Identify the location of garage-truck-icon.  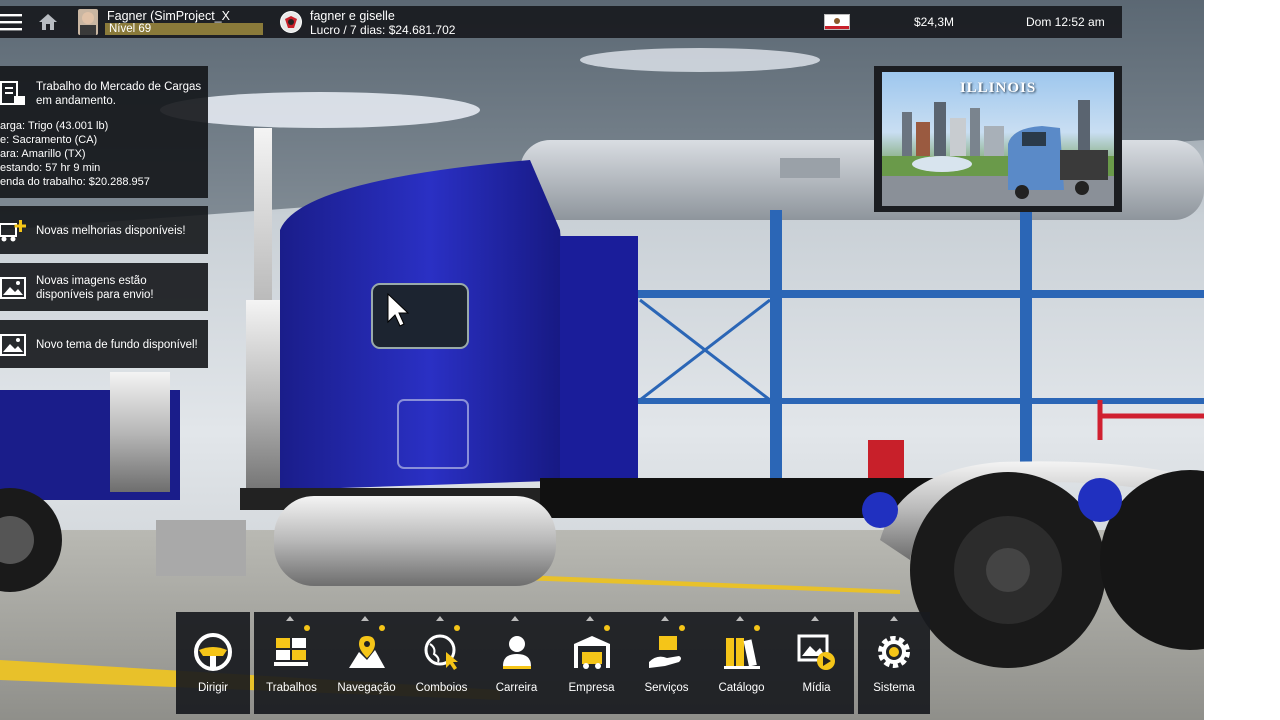
(592, 652).